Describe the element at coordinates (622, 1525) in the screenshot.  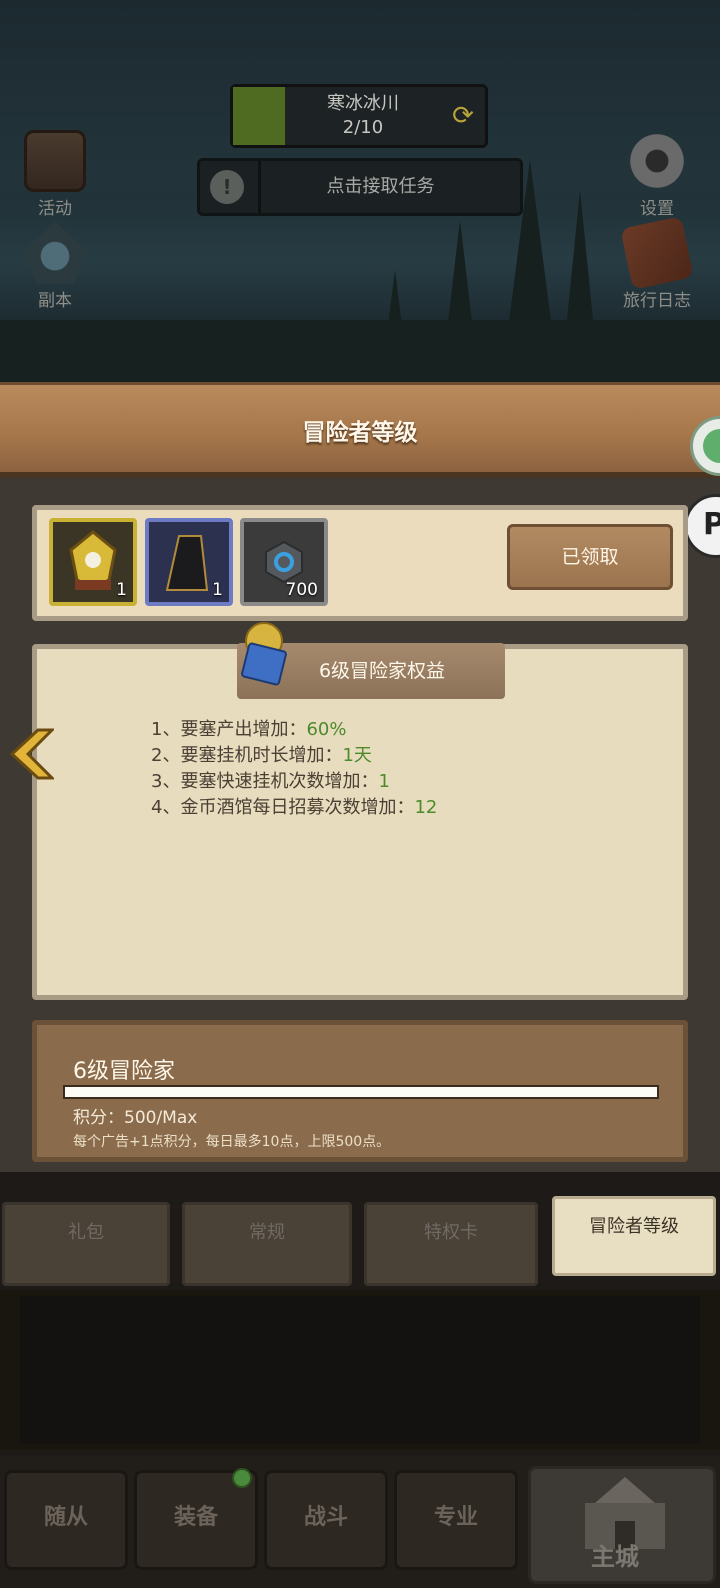
I see `nav-main-city: 主城` at that location.